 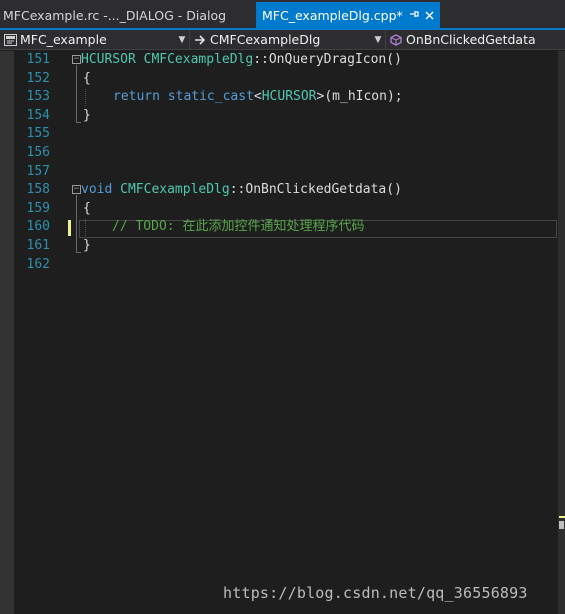 What do you see at coordinates (561, 525) in the screenshot?
I see `scrollbar-caret-mark` at bounding box center [561, 525].